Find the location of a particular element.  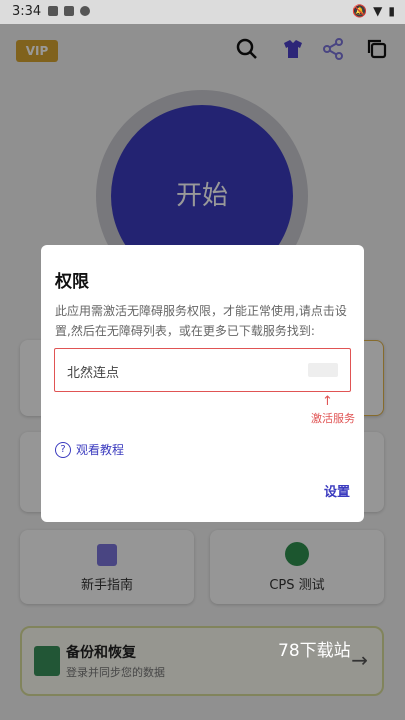

service-row: 北然连点 is located at coordinates (202, 370).